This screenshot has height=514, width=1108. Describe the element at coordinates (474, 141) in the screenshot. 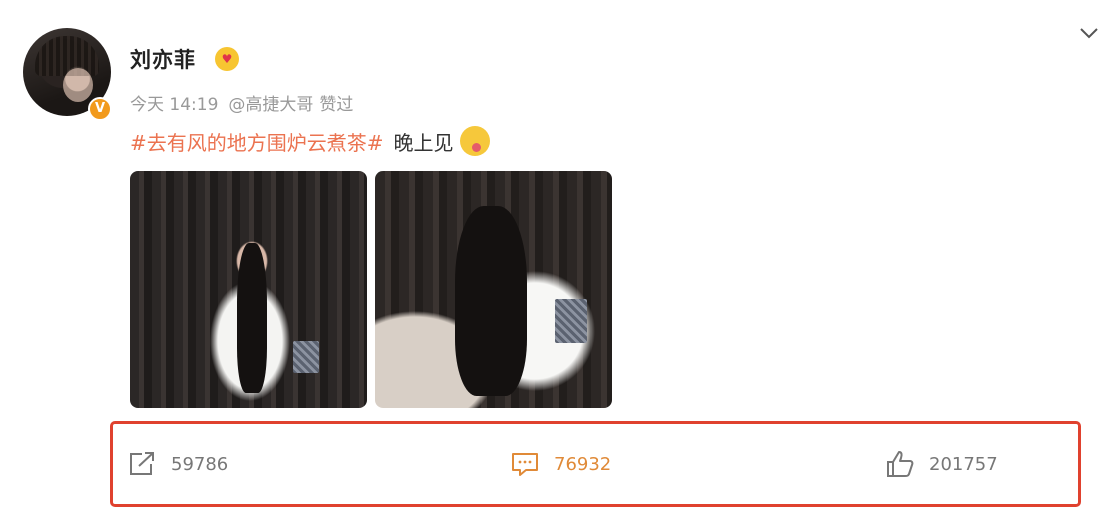

I see `yum-emoji-icon` at that location.